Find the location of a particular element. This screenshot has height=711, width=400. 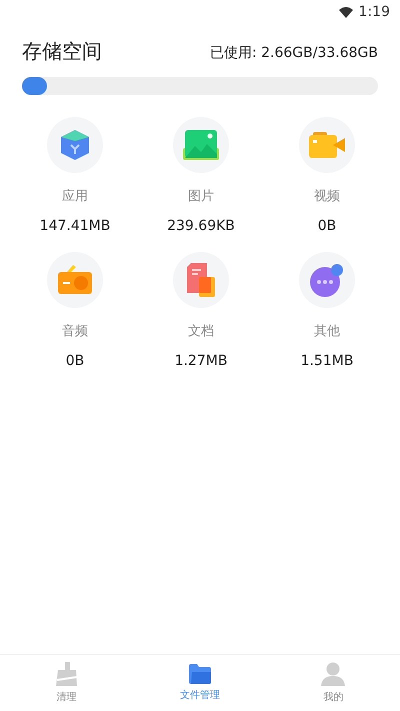

category-size: 1.51MB is located at coordinates (327, 361).